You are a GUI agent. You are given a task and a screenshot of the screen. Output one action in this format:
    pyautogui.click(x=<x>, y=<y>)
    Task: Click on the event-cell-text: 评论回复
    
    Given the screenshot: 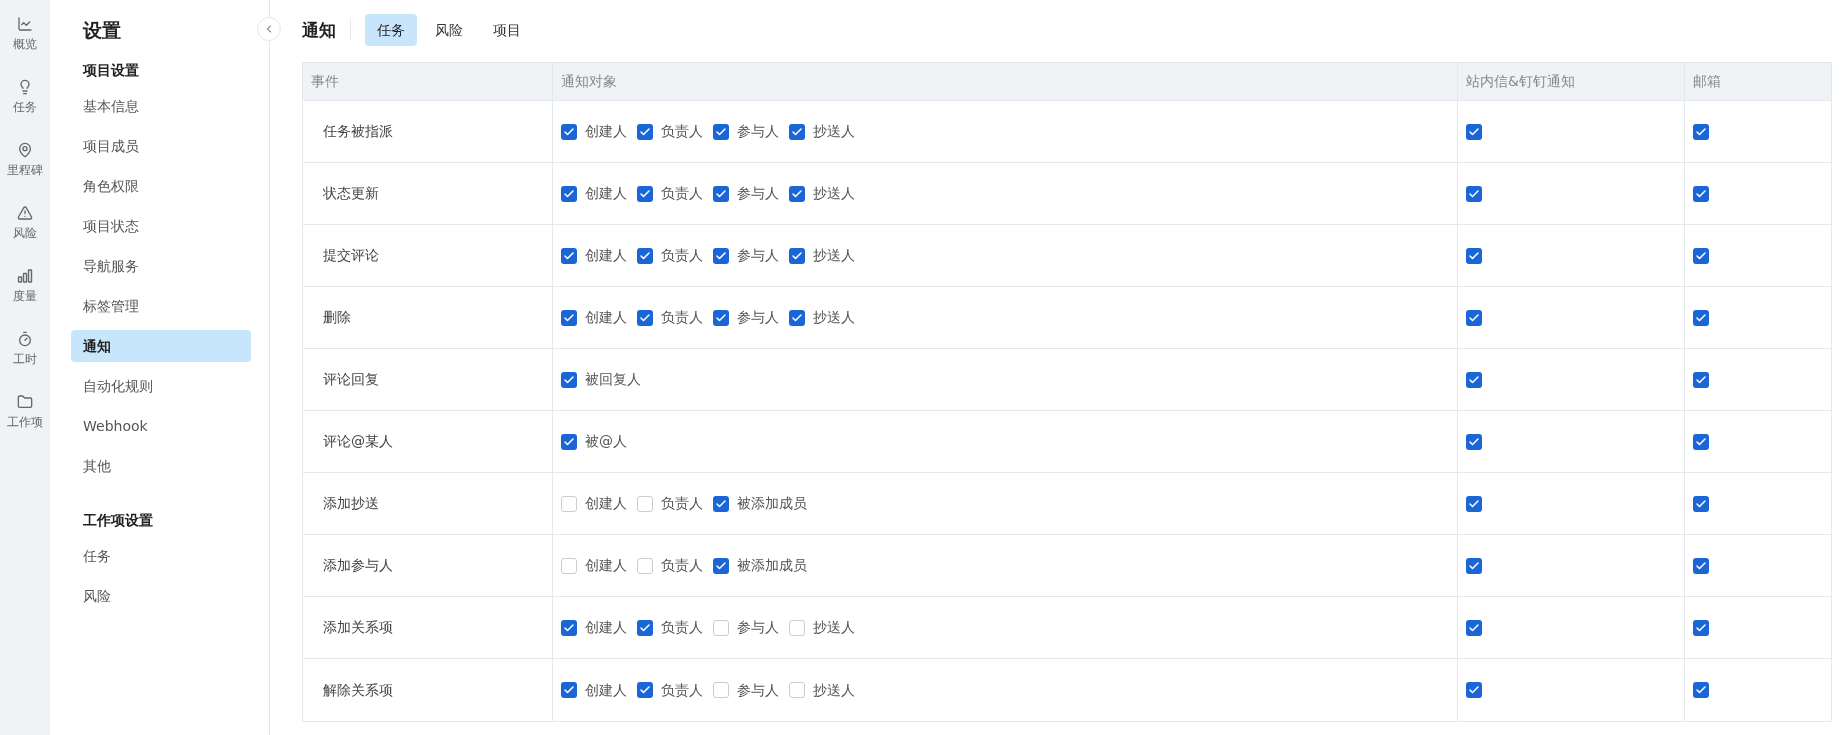 What is the action you would take?
    pyautogui.click(x=351, y=379)
    